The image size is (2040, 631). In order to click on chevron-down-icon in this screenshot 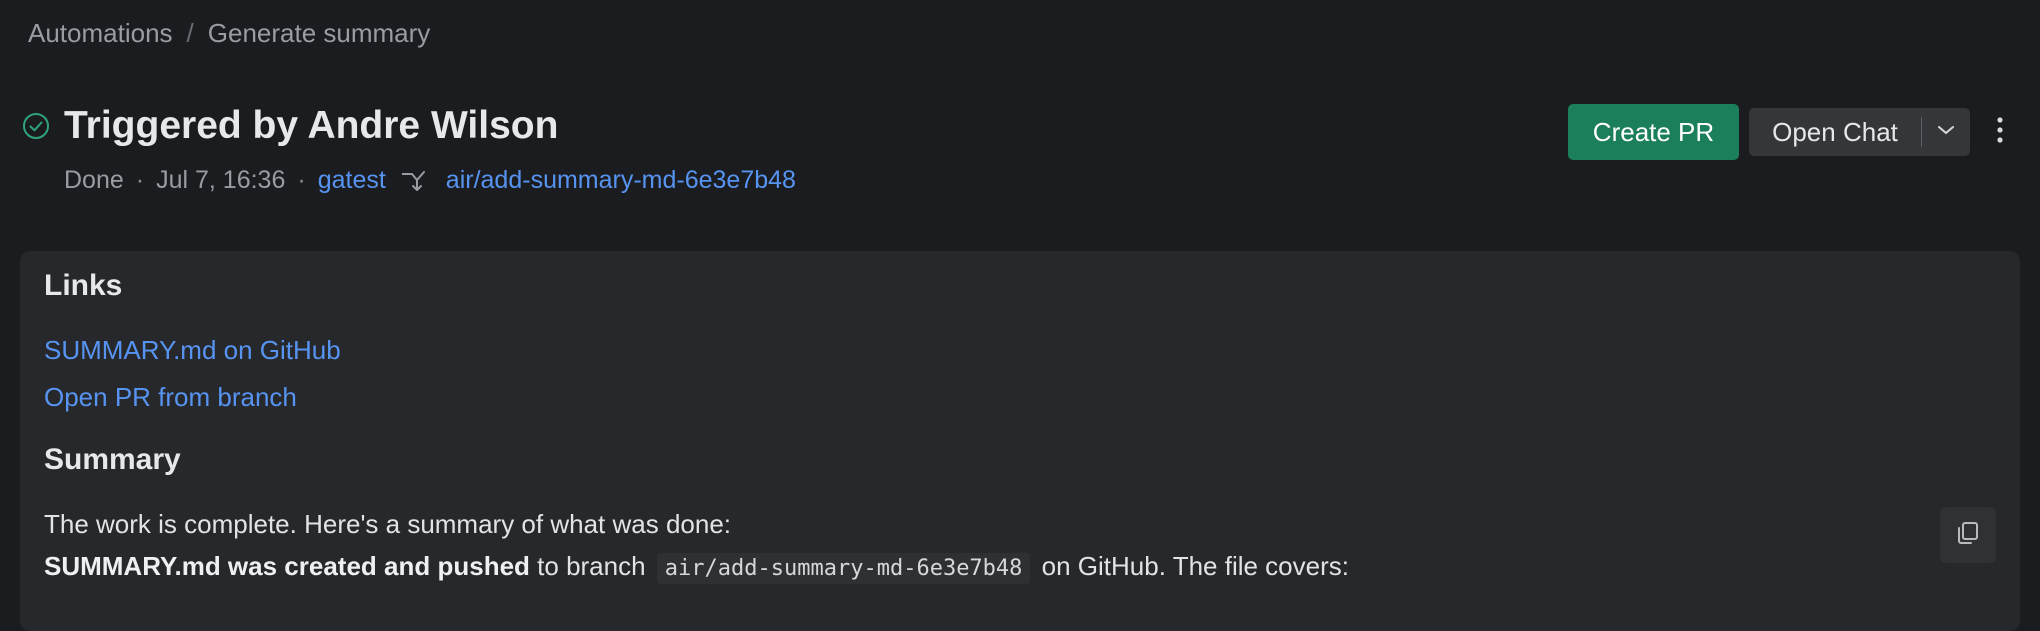, I will do `click(1946, 132)`.